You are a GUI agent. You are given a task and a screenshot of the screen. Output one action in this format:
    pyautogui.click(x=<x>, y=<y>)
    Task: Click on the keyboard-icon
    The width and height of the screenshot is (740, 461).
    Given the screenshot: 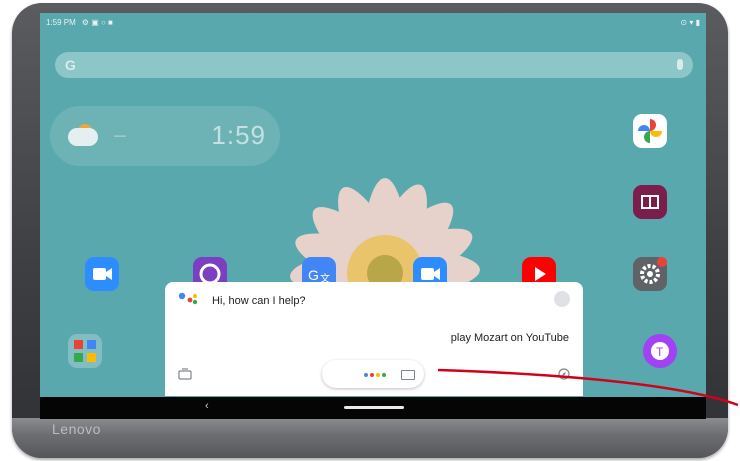 What is the action you would take?
    pyautogui.click(x=408, y=375)
    